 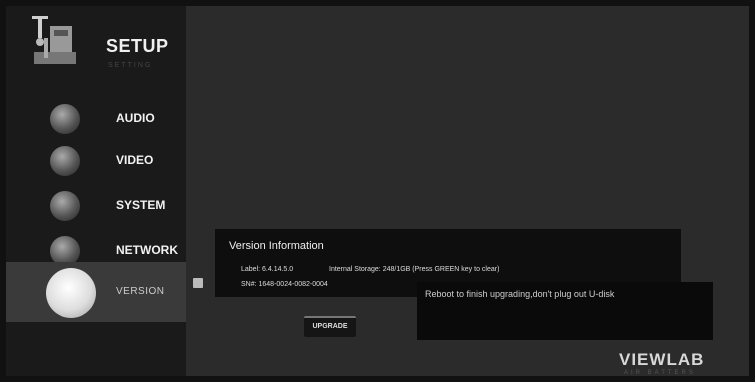 I want to click on serial-number: SN#: 1648-0024-0082-0004, so click(x=284, y=284).